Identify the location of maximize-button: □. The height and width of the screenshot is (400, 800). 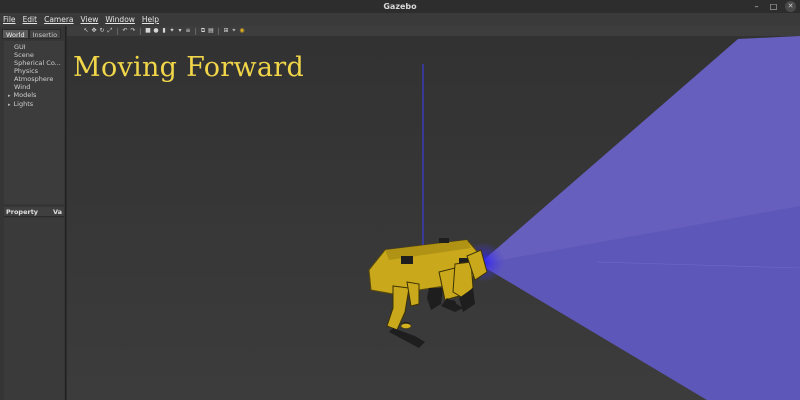
(773, 6).